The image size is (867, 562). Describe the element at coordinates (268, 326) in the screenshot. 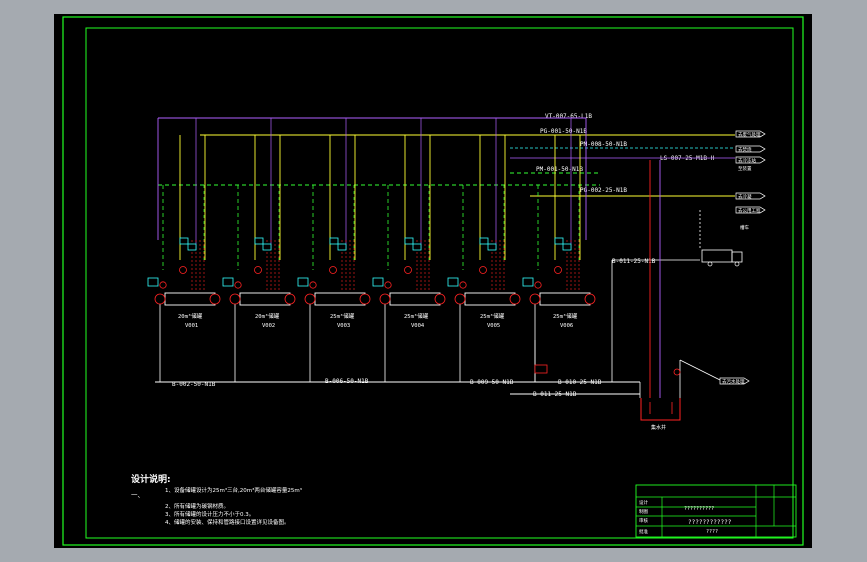

I see `tank-tag-2: V002` at that location.